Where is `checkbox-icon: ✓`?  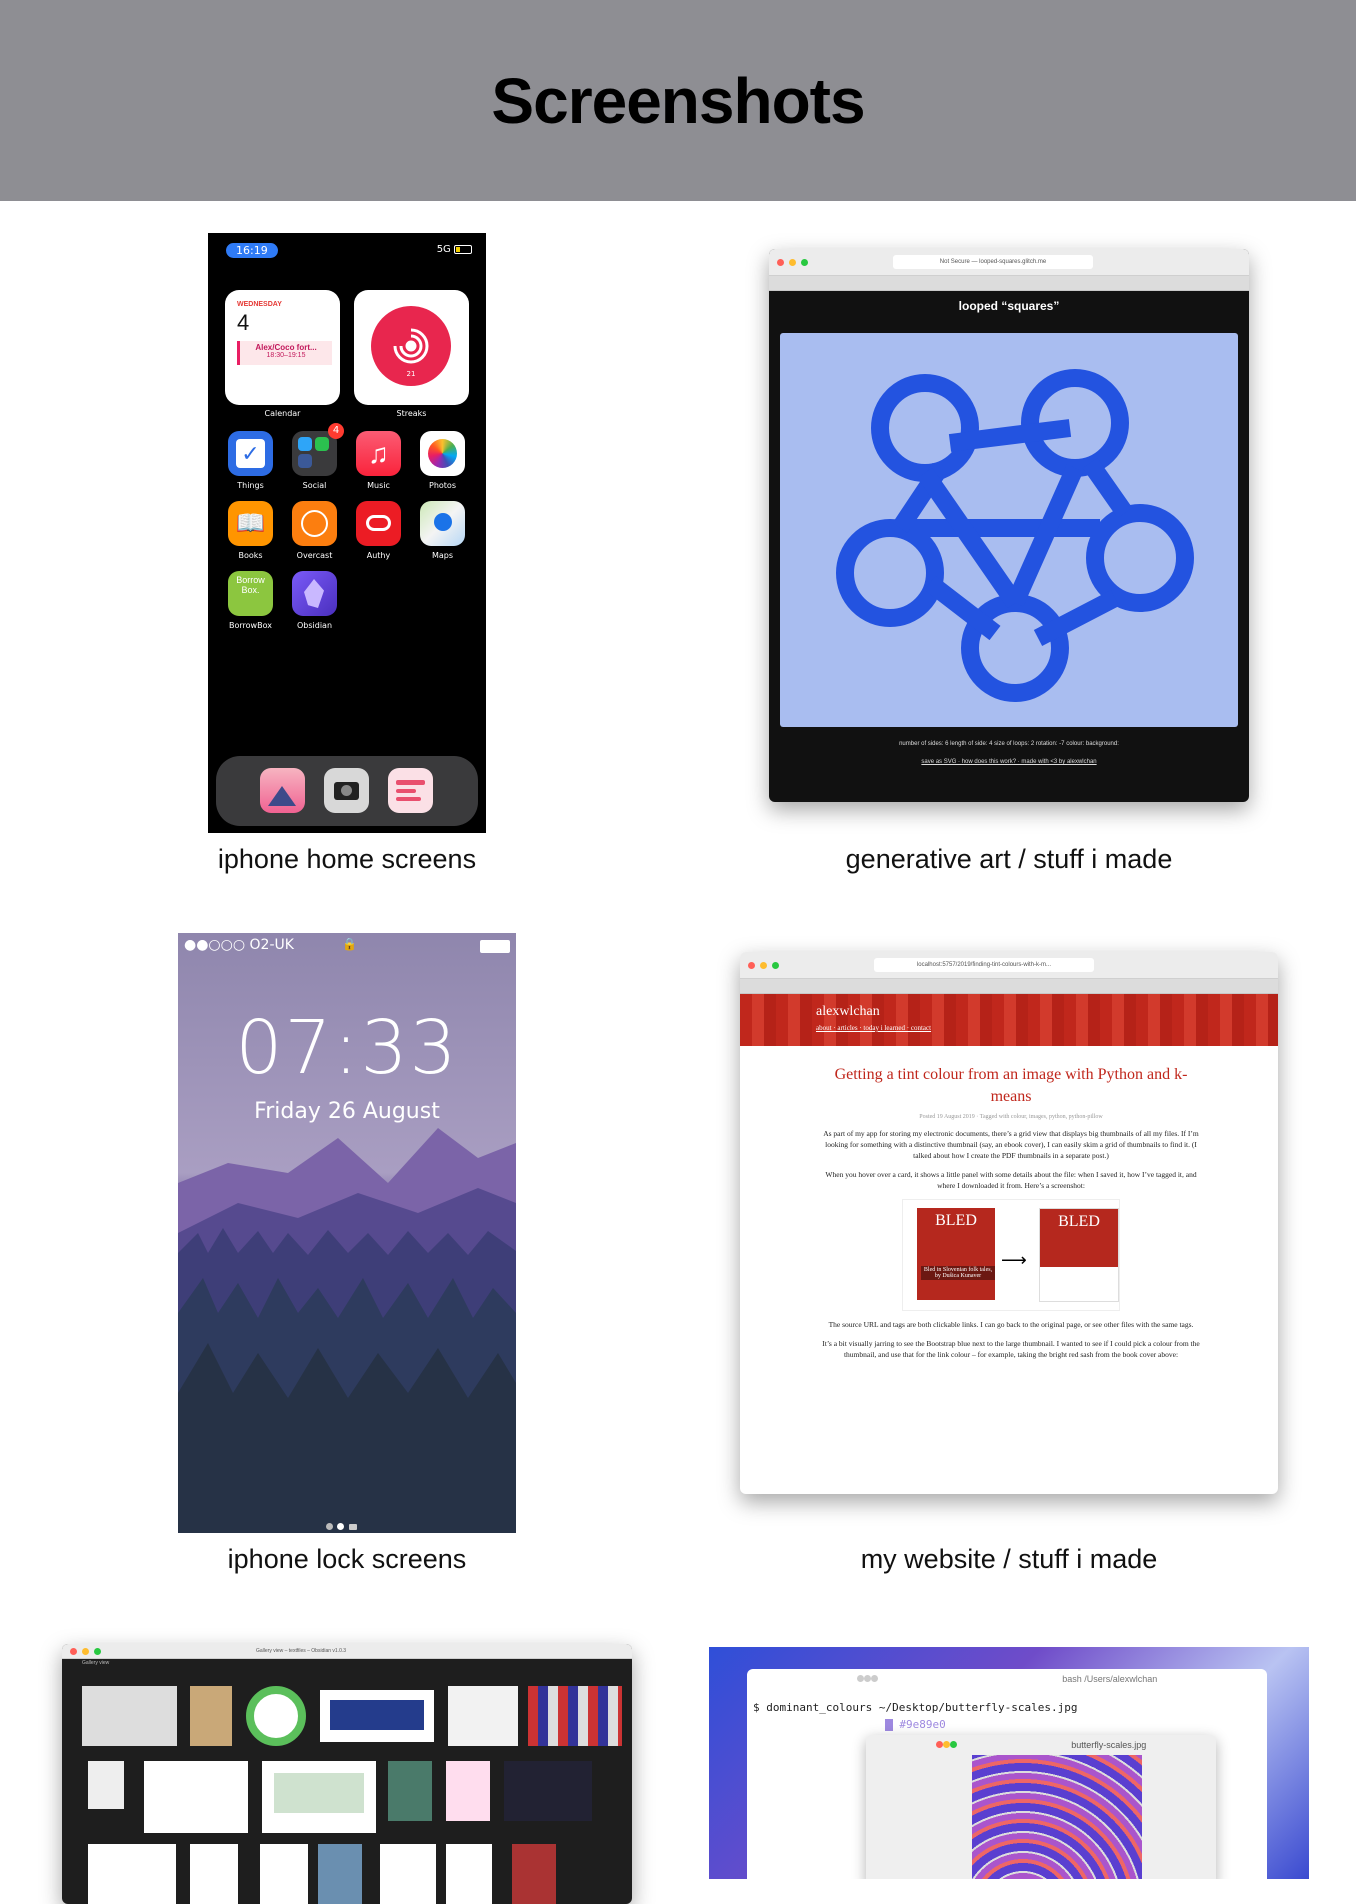 checkbox-icon: ✓ is located at coordinates (250, 453).